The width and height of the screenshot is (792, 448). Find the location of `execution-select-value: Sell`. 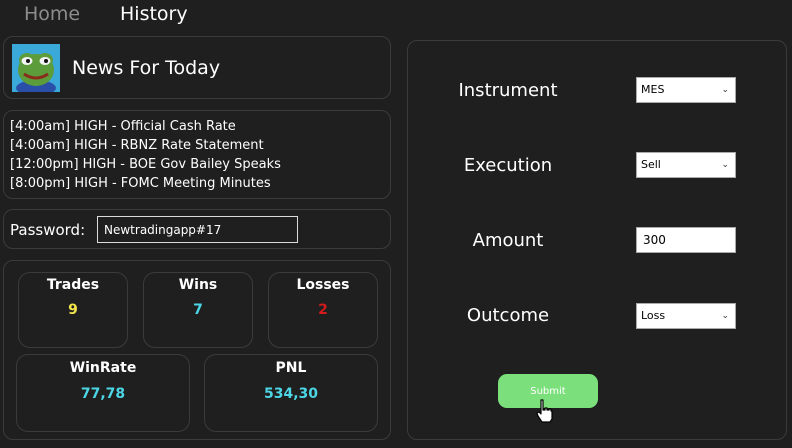

execution-select-value: Sell is located at coordinates (651, 164).